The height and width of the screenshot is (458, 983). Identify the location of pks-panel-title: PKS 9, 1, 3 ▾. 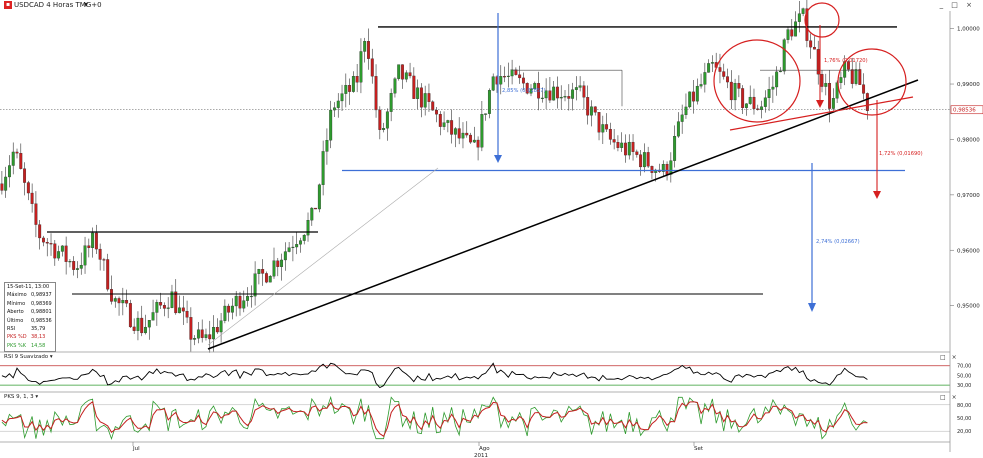
(21, 397).